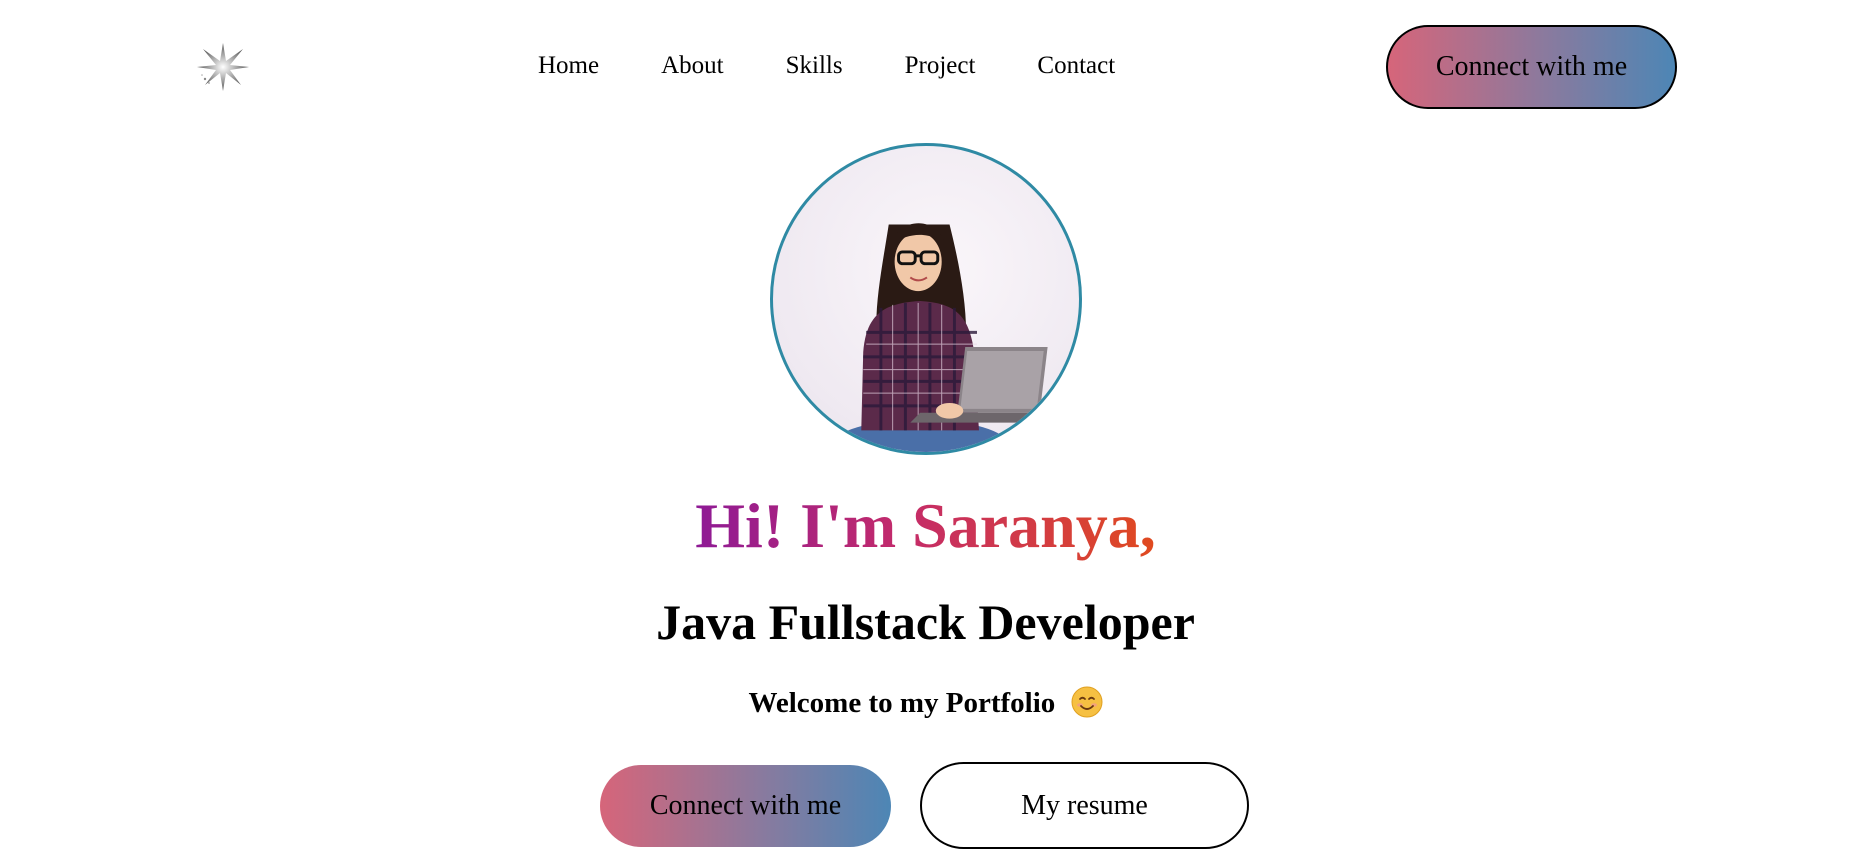 The image size is (1851, 850). I want to click on hero-greeting-text: Hi! I'm Saranya,, so click(925, 525).